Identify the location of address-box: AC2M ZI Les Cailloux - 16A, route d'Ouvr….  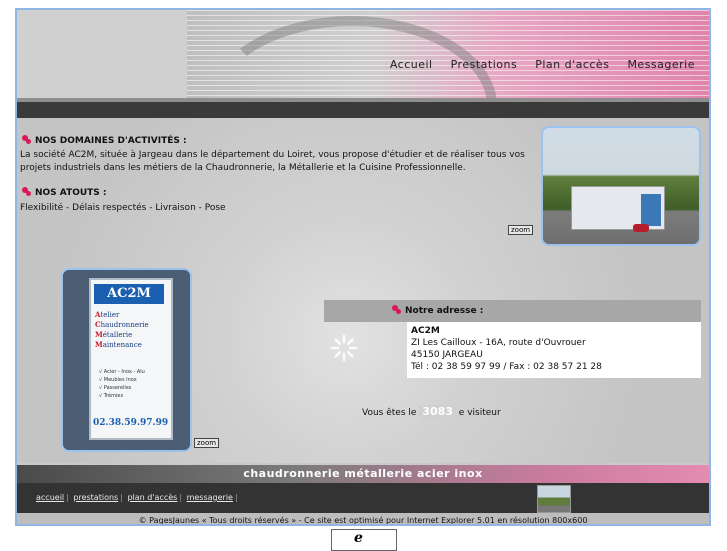
(554, 350).